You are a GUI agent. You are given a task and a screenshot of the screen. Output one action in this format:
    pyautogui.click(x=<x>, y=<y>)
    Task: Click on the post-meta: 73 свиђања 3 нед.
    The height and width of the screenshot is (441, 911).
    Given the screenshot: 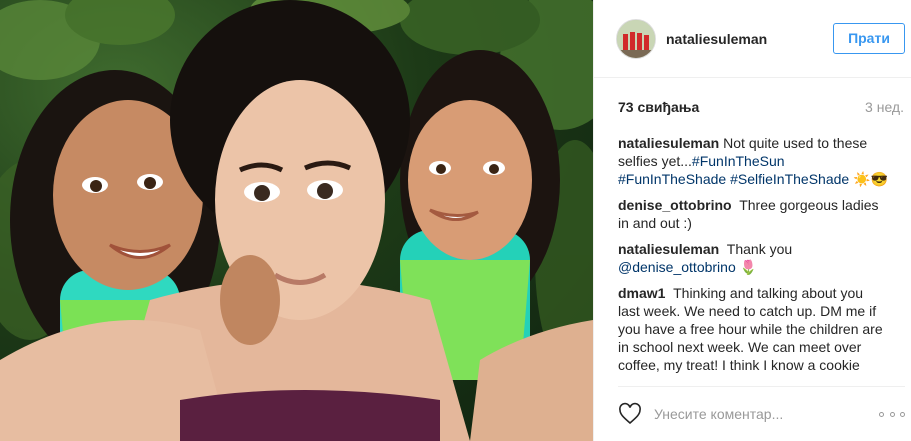 What is the action you would take?
    pyautogui.click(x=761, y=107)
    